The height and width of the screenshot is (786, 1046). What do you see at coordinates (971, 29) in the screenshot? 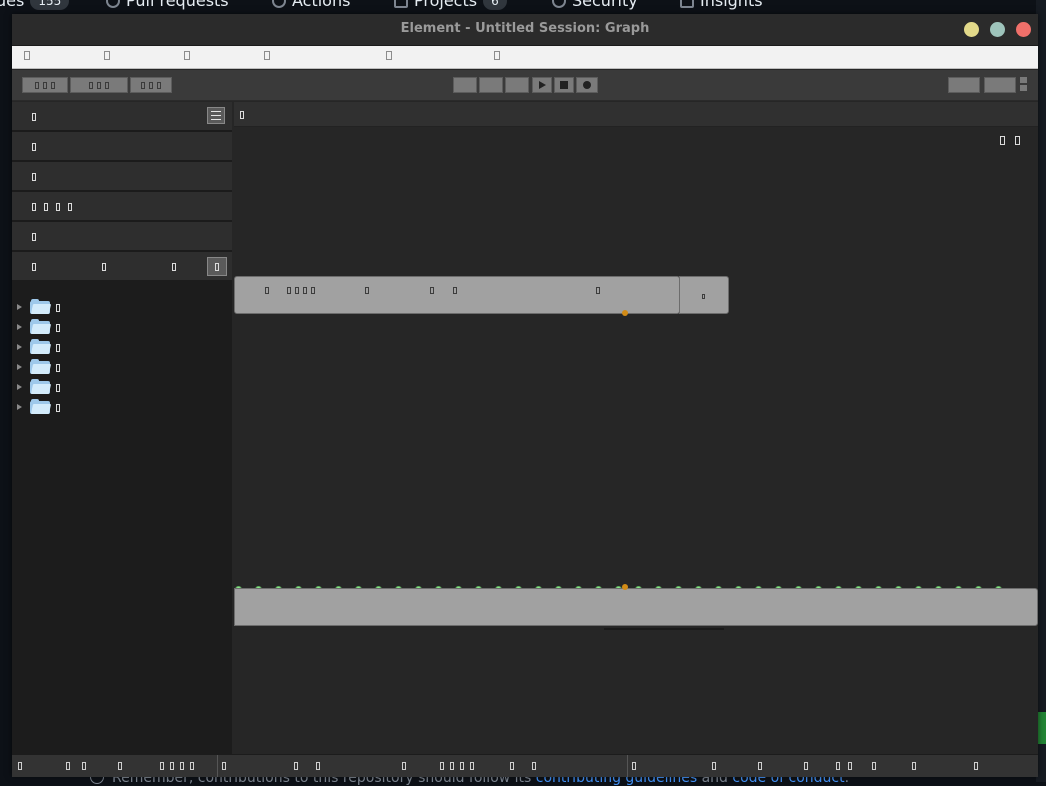
I see `minimize-button` at bounding box center [971, 29].